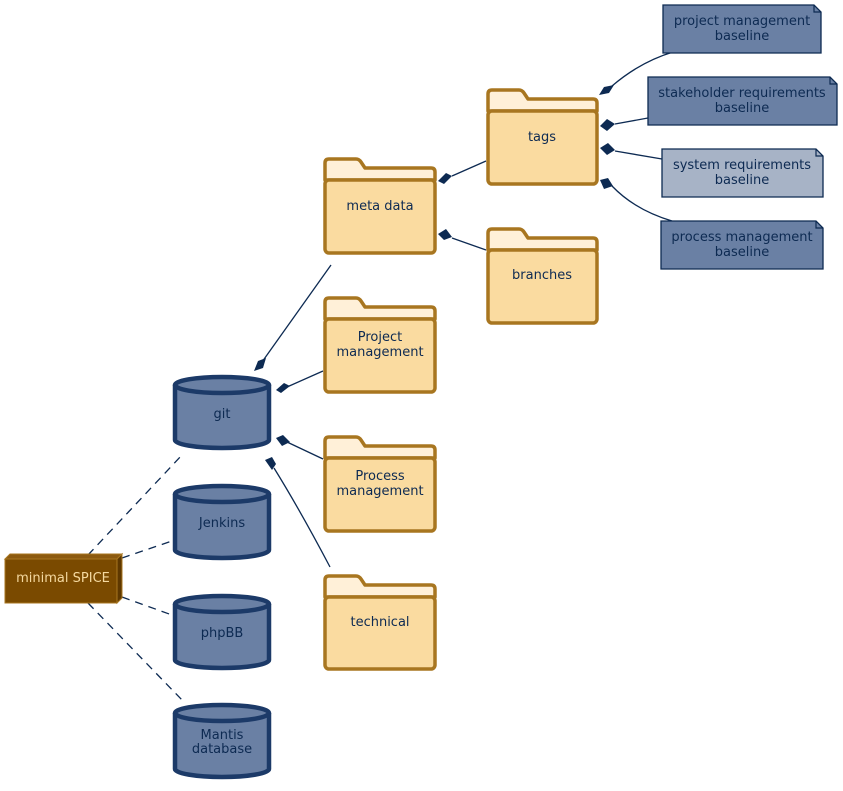 The image size is (843, 791). I want to click on note-project-management-baseline: project management baseline, so click(742, 29).